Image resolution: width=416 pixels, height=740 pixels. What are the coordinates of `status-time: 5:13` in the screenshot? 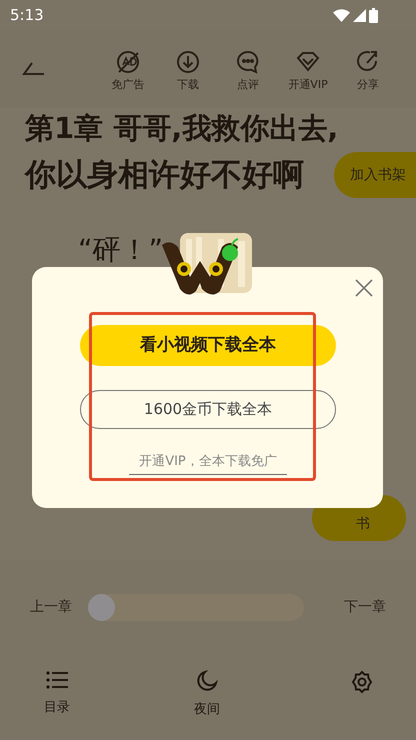 It's located at (27, 15).